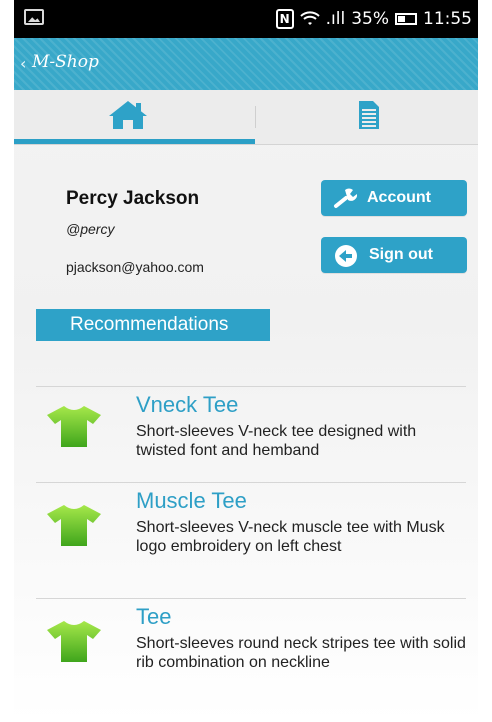  I want to click on product-name: Tee, so click(153, 617).